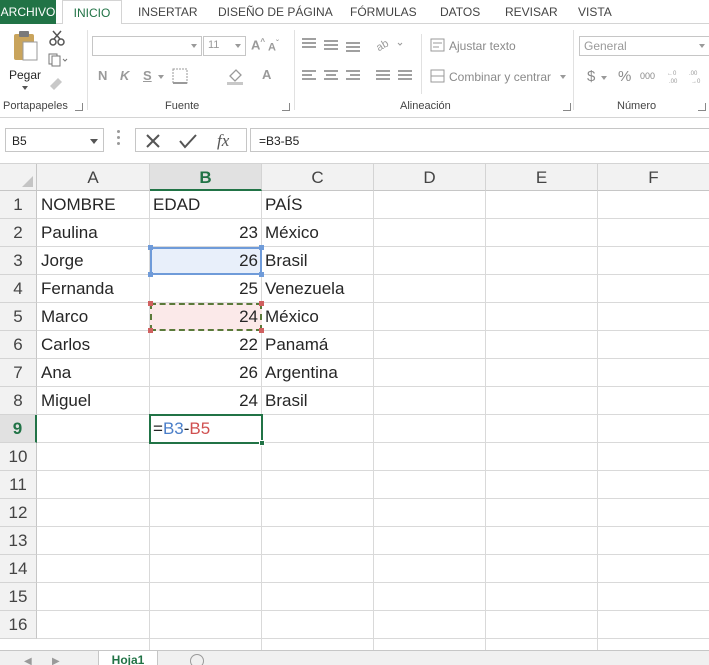 This screenshot has height=665, width=709. Describe the element at coordinates (531, 12) in the screenshot. I see `tab-review: REVISAR` at that location.